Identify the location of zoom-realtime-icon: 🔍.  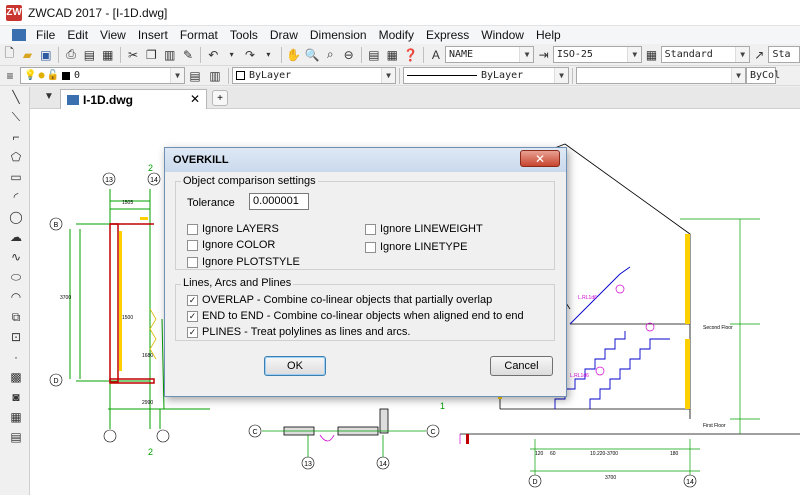
(312, 55).